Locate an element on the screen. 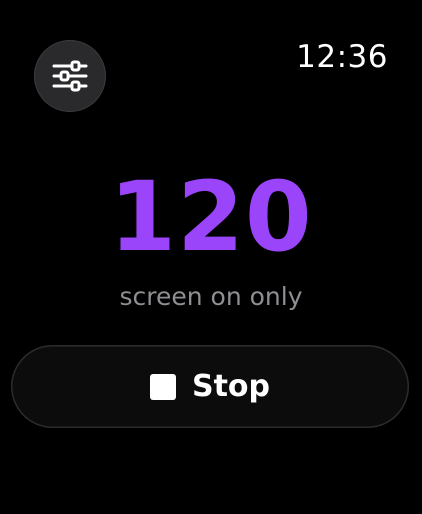 The width and height of the screenshot is (422, 514). settings-button is located at coordinates (70, 76).